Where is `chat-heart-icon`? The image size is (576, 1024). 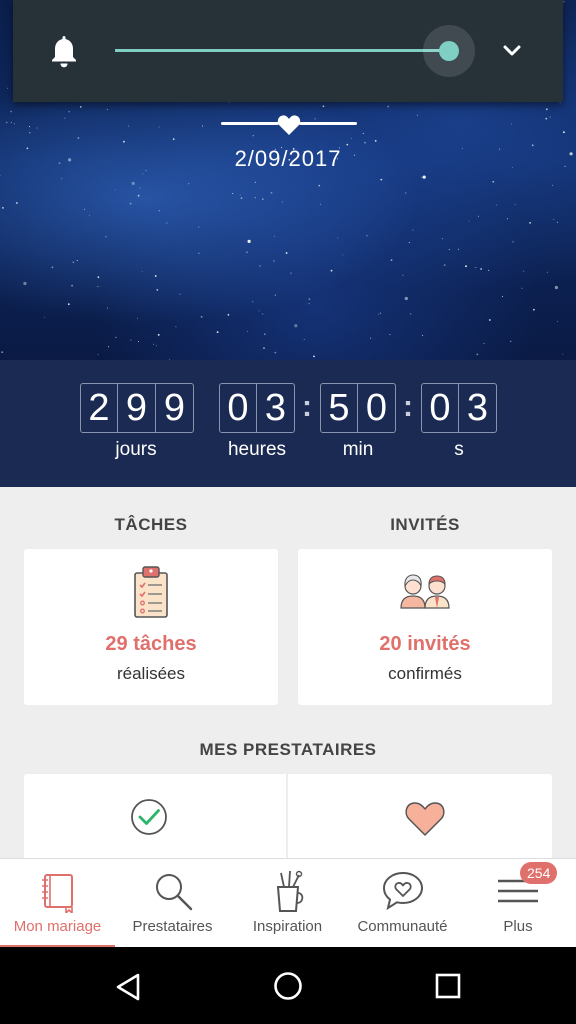
chat-heart-icon is located at coordinates (402, 891).